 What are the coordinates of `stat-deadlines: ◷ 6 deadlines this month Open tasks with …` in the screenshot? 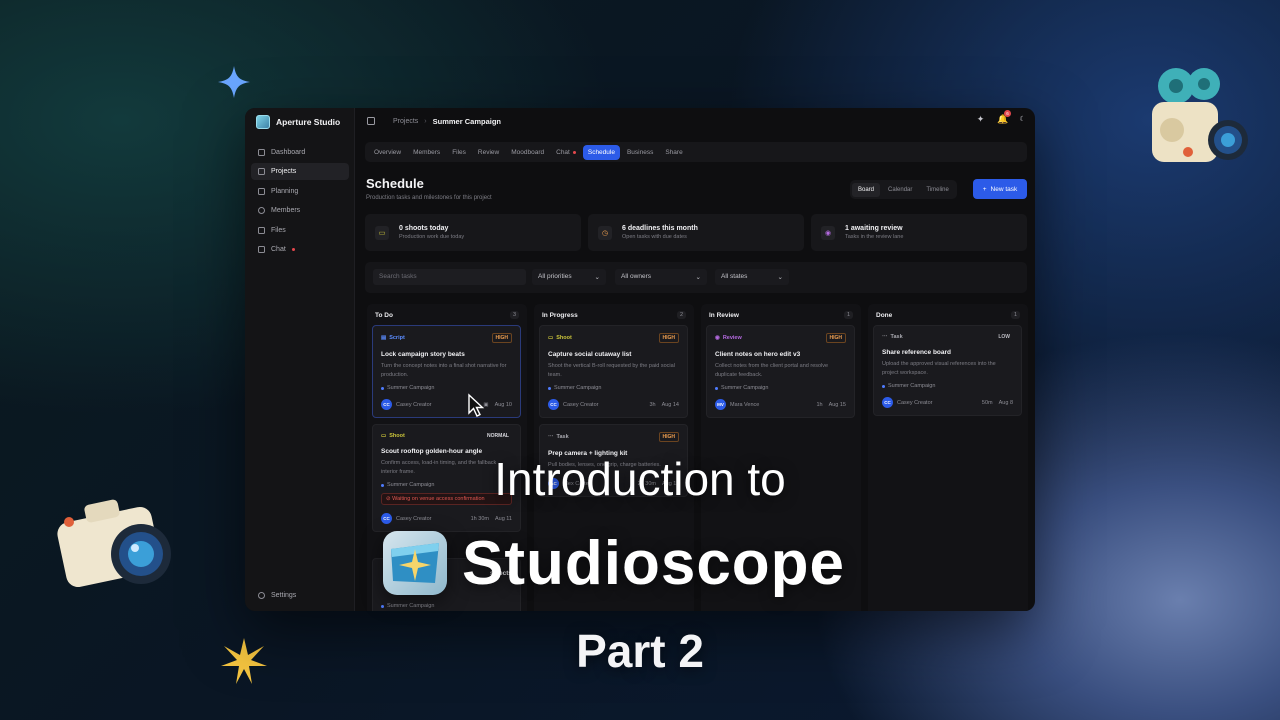 It's located at (696, 232).